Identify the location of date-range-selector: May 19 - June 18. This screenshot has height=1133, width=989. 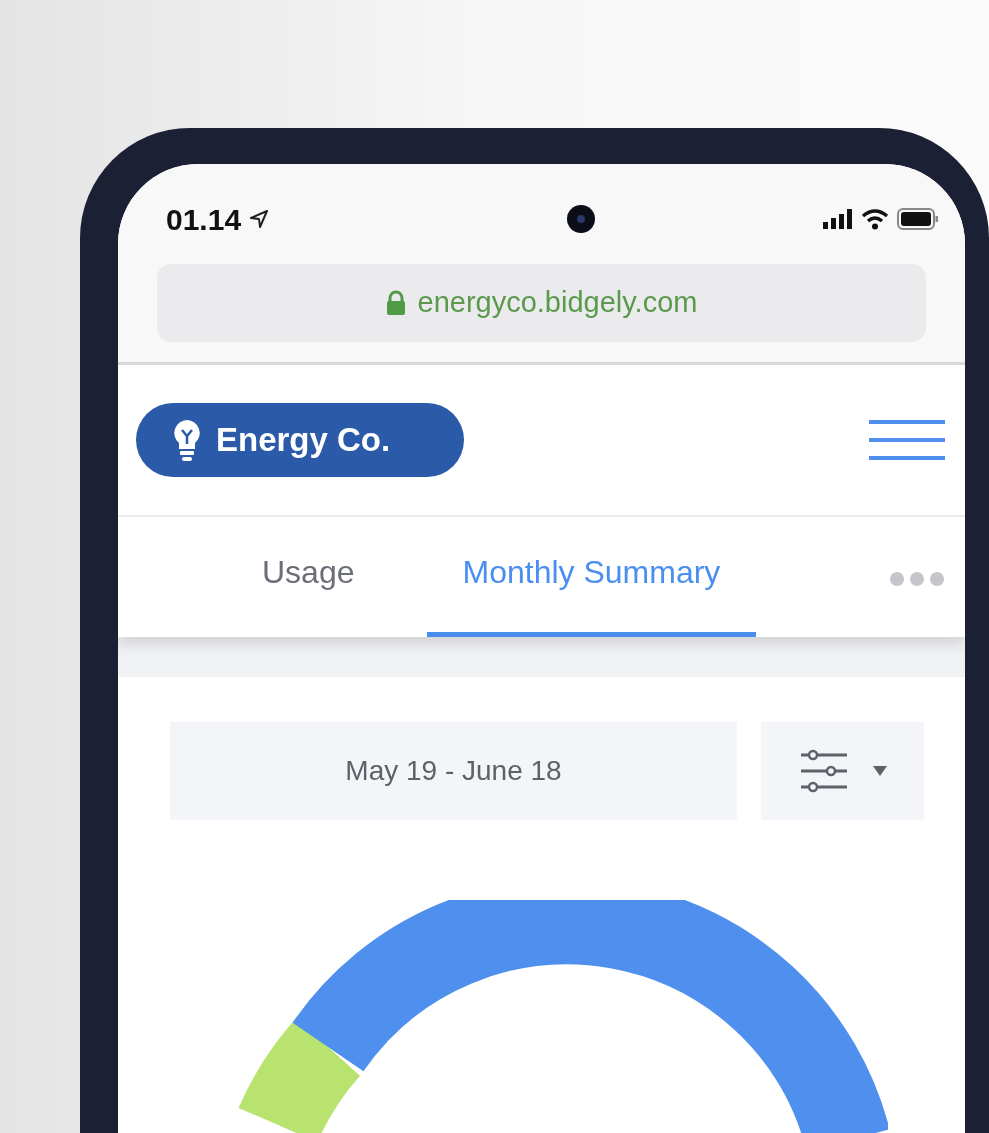
(453, 771).